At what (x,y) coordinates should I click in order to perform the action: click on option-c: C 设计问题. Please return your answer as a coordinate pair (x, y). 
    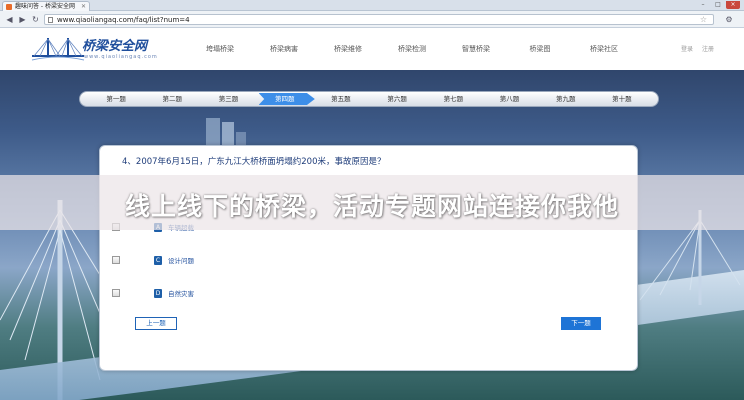
    Looking at the image, I should click on (153, 260).